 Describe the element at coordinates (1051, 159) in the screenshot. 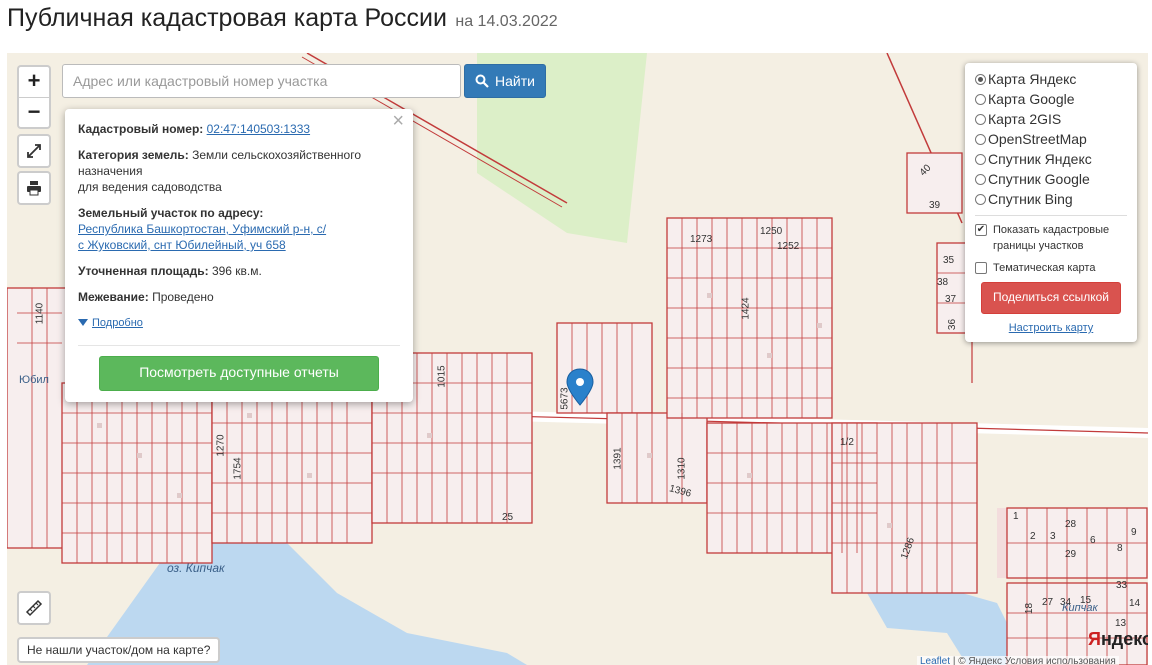

I see `layer-option-yandex-satellite: Спутник Яндекс` at that location.